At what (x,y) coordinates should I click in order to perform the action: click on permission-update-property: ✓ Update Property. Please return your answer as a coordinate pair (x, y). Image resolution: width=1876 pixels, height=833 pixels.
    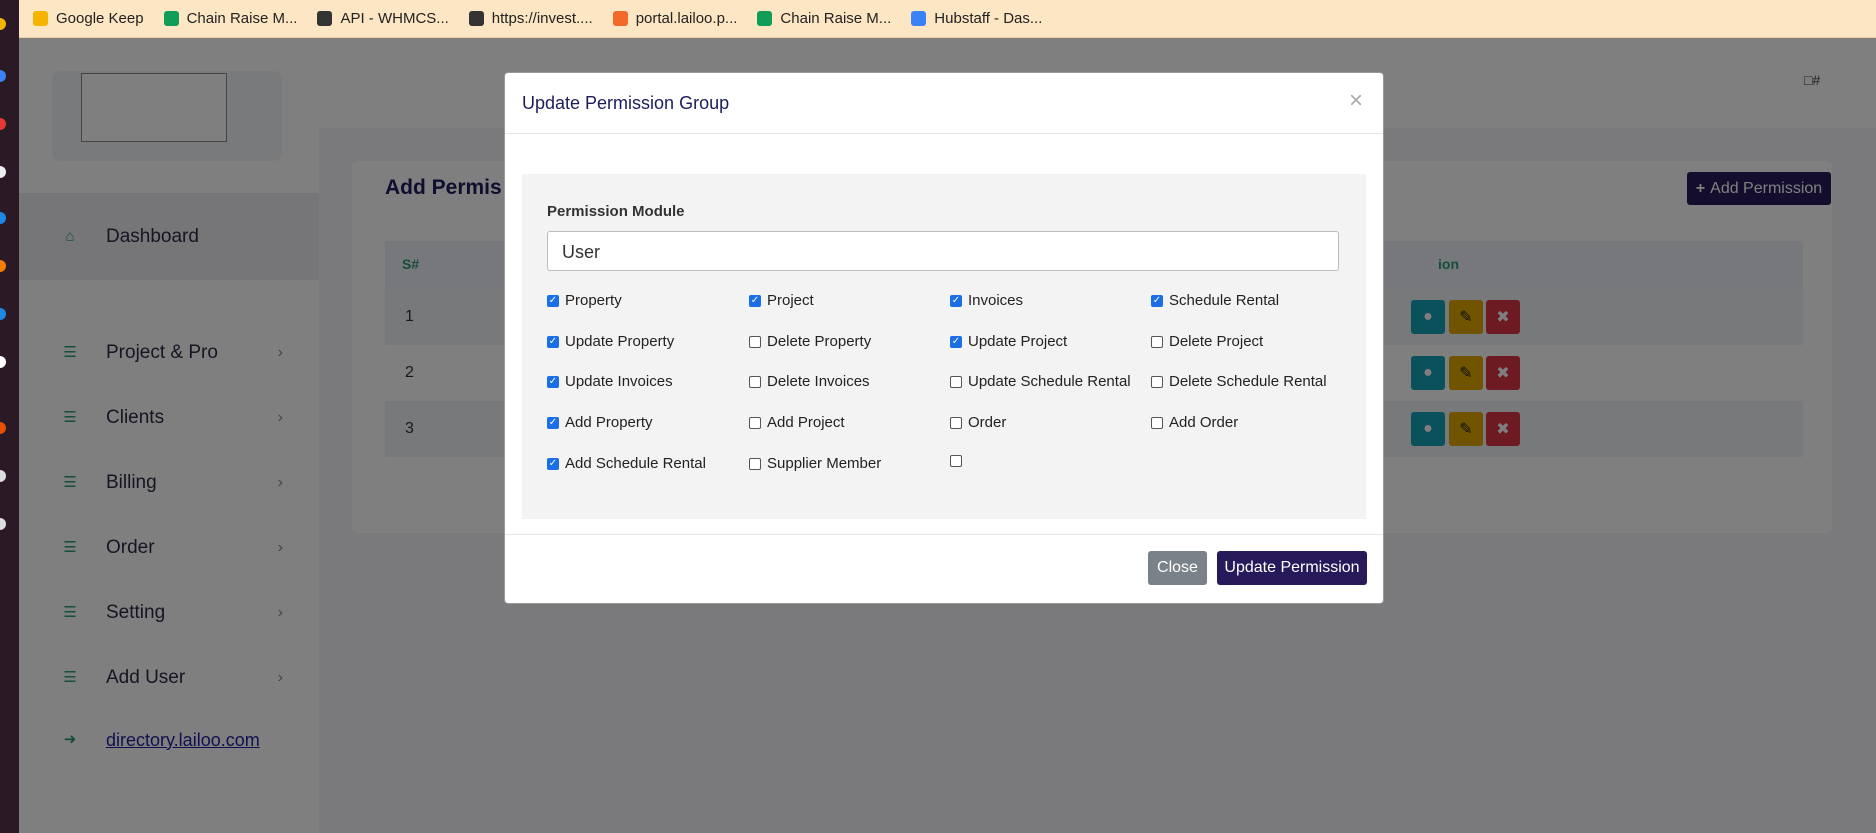
    Looking at the image, I should click on (610, 341).